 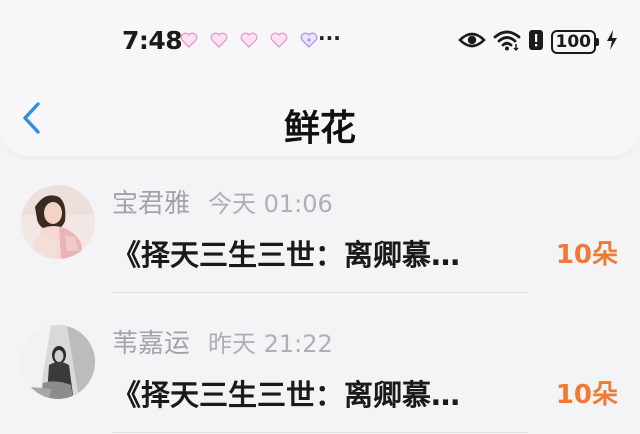 I want to click on status-right-icons: 100, so click(x=538, y=42).